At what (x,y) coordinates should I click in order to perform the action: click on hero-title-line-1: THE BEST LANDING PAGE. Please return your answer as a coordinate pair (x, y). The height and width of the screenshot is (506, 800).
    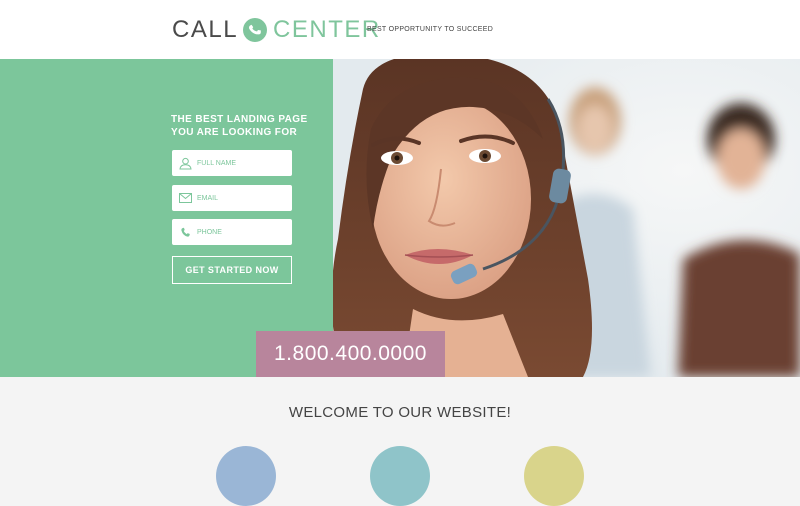
    Looking at the image, I should click on (239, 119).